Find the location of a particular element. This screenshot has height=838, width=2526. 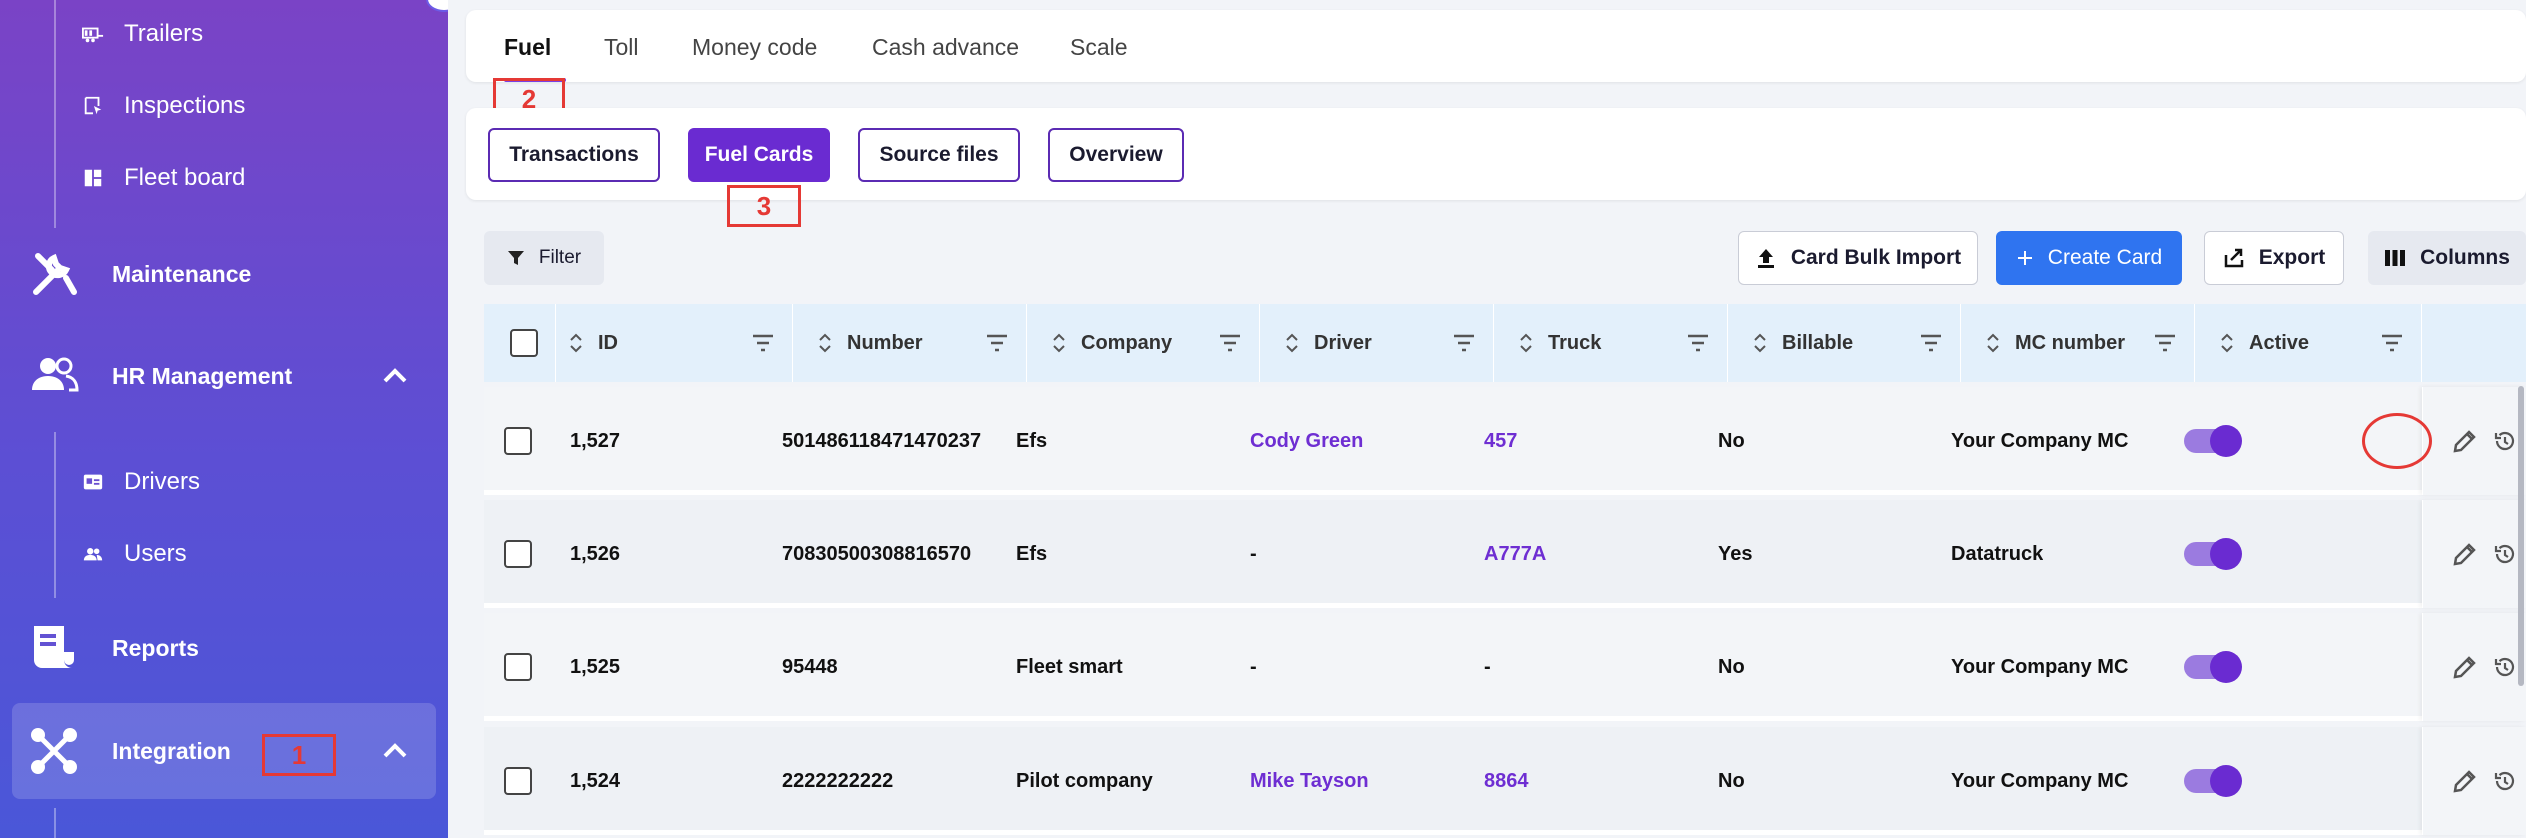

id-card-icon is located at coordinates (93, 482).